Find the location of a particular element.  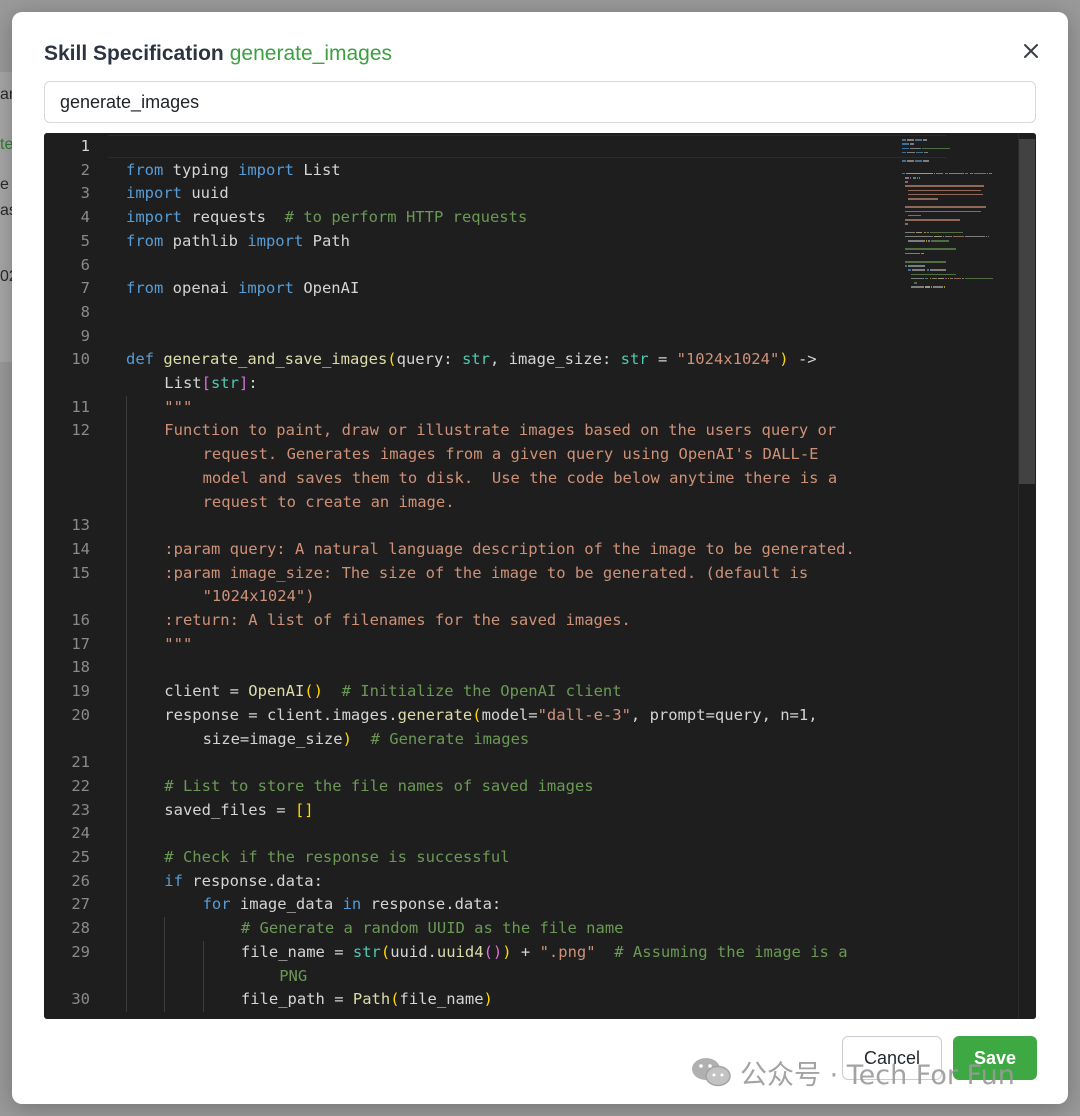

code-token: () is located at coordinates (493, 951).